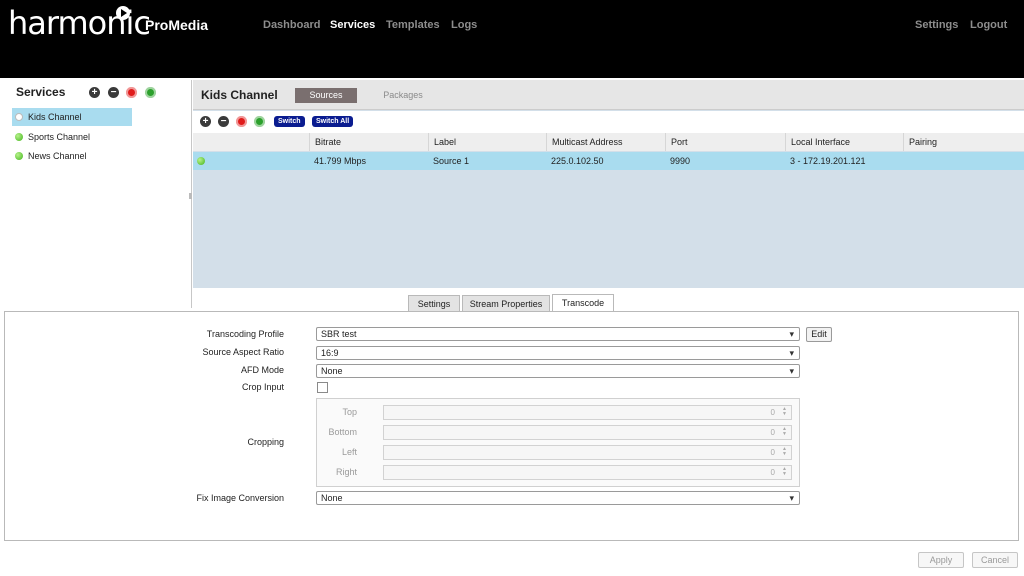  Describe the element at coordinates (123, 13) in the screenshot. I see `play-icon` at that location.